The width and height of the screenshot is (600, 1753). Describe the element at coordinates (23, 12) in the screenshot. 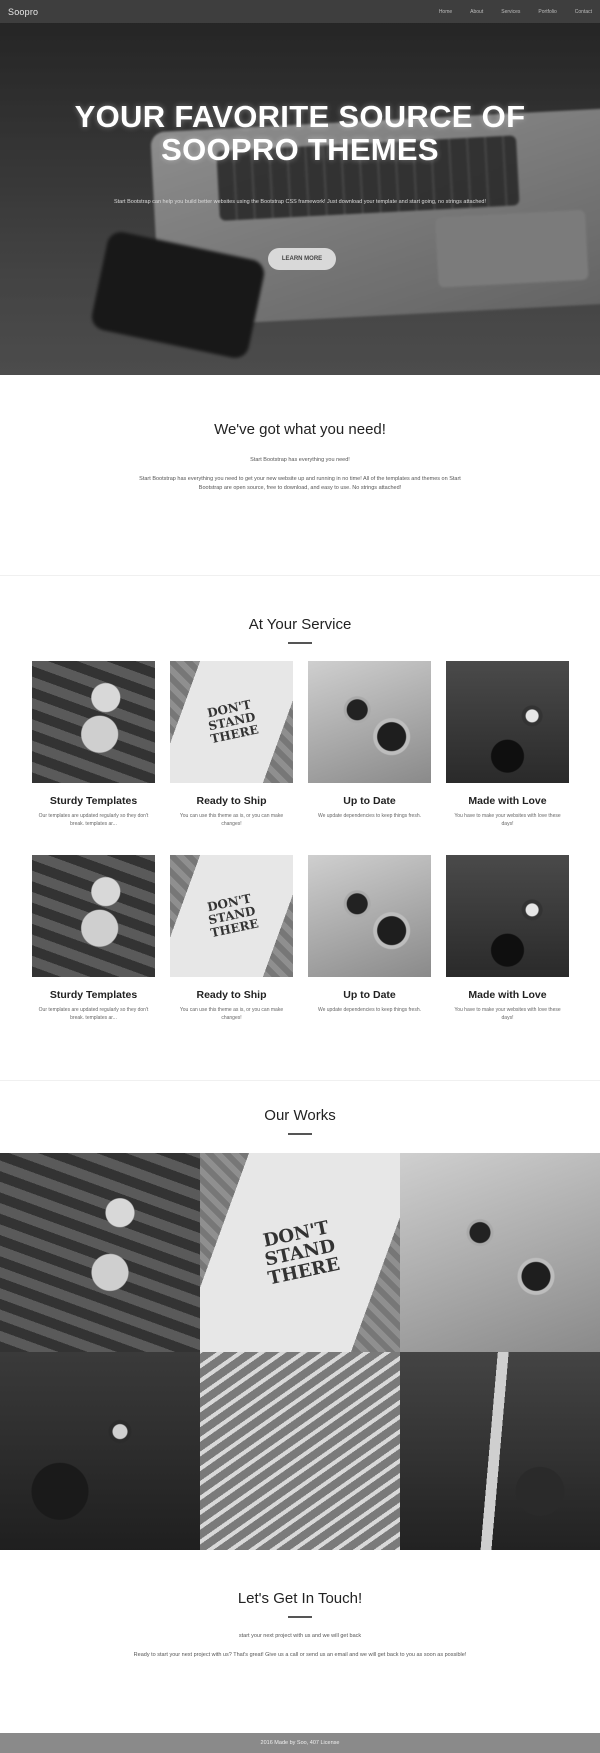

I see `brand-logo: Soopro` at that location.